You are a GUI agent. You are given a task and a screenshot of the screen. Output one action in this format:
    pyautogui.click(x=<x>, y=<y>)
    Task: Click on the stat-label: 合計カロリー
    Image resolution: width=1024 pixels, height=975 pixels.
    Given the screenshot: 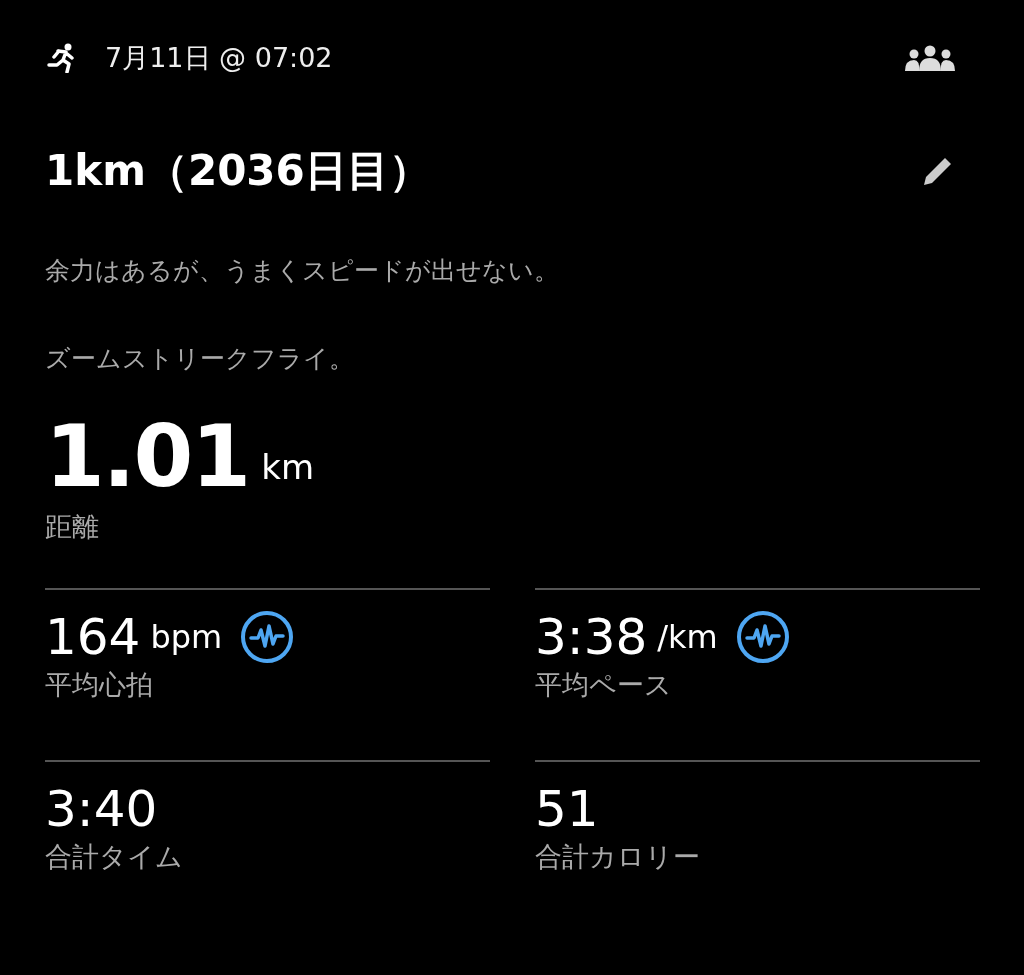 What is the action you would take?
    pyautogui.click(x=618, y=856)
    